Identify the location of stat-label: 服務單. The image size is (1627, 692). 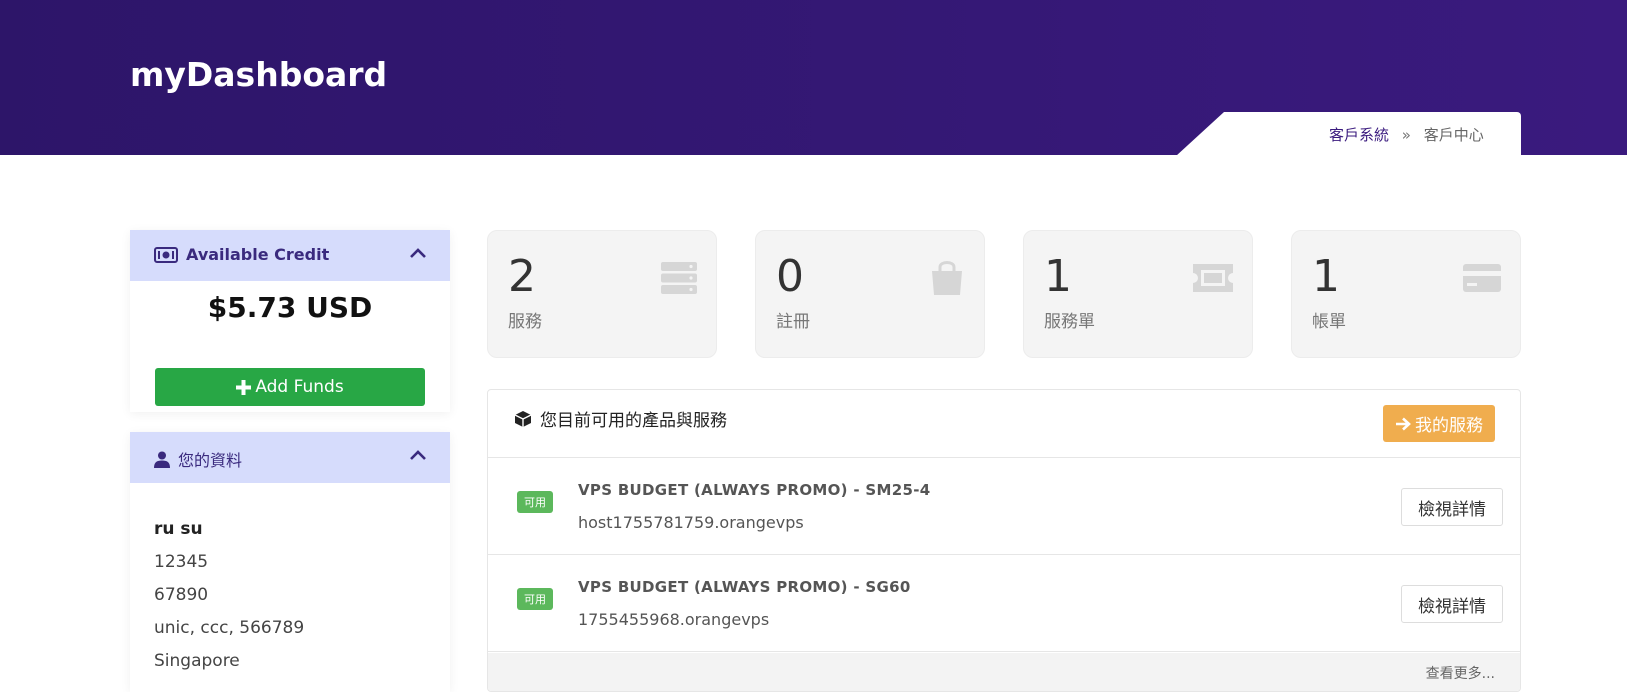
(1069, 322).